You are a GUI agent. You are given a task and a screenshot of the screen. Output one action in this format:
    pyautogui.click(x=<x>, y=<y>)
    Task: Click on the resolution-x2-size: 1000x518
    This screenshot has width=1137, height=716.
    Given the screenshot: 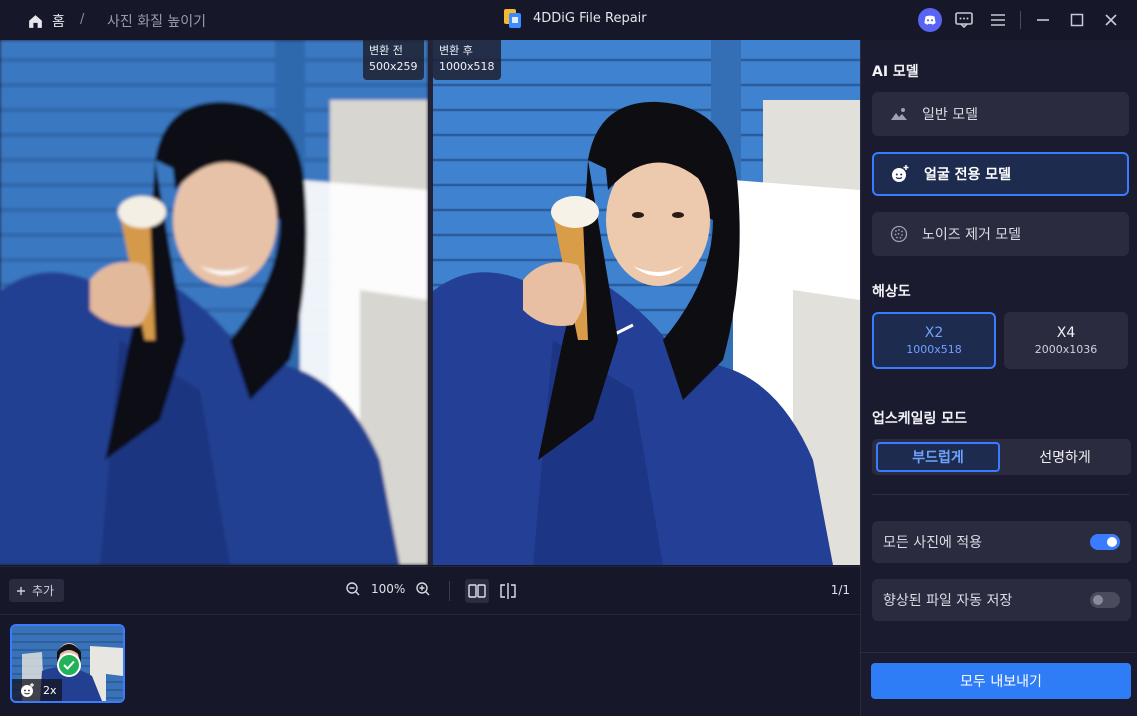 What is the action you would take?
    pyautogui.click(x=934, y=349)
    